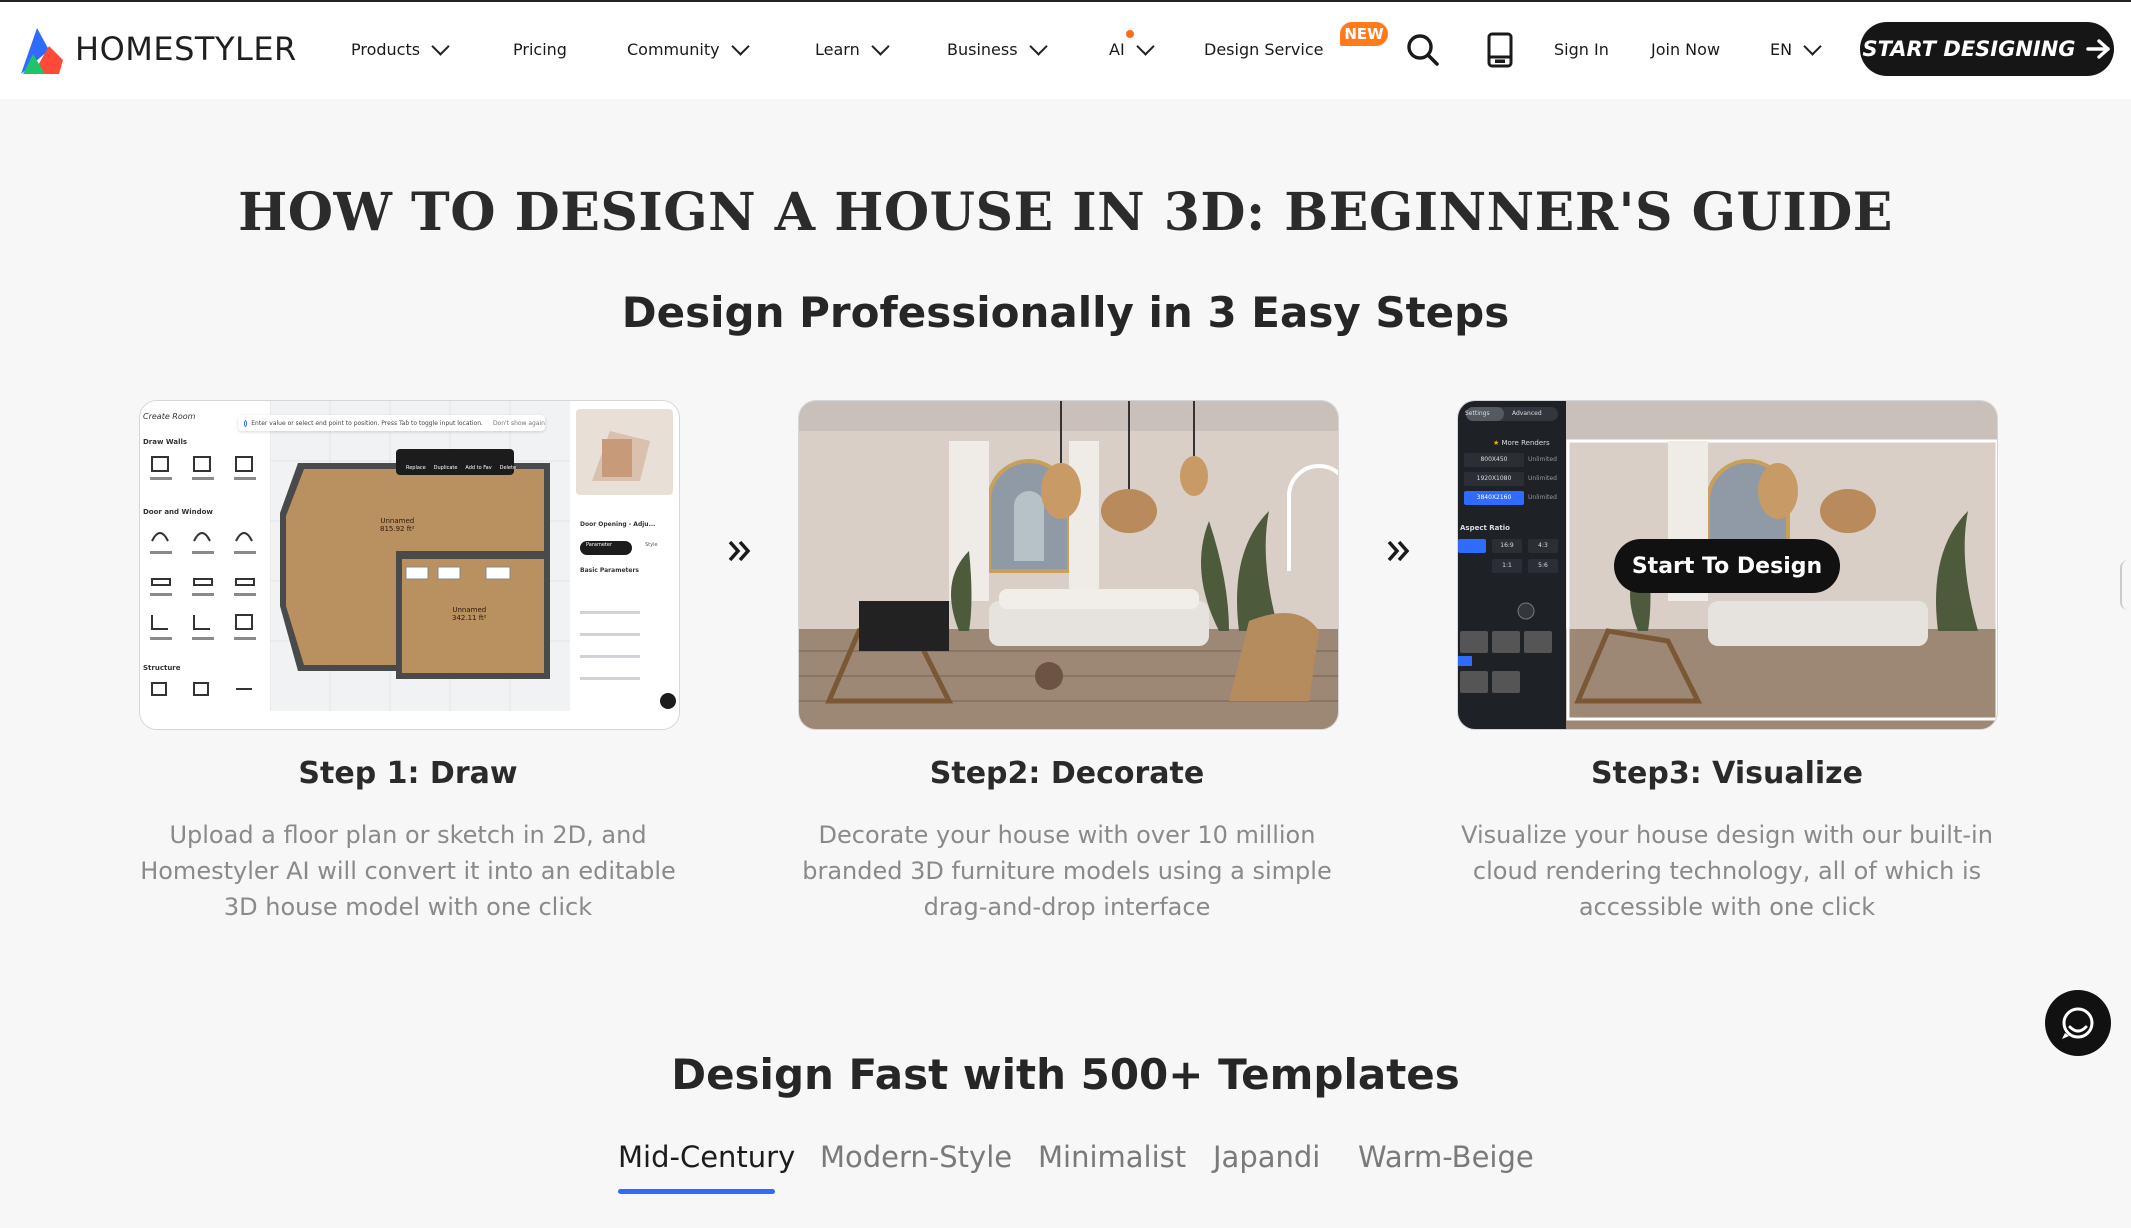 Image resolution: width=2131 pixels, height=1228 pixels. I want to click on tab-modern-style: Modern-Style, so click(916, 1157).